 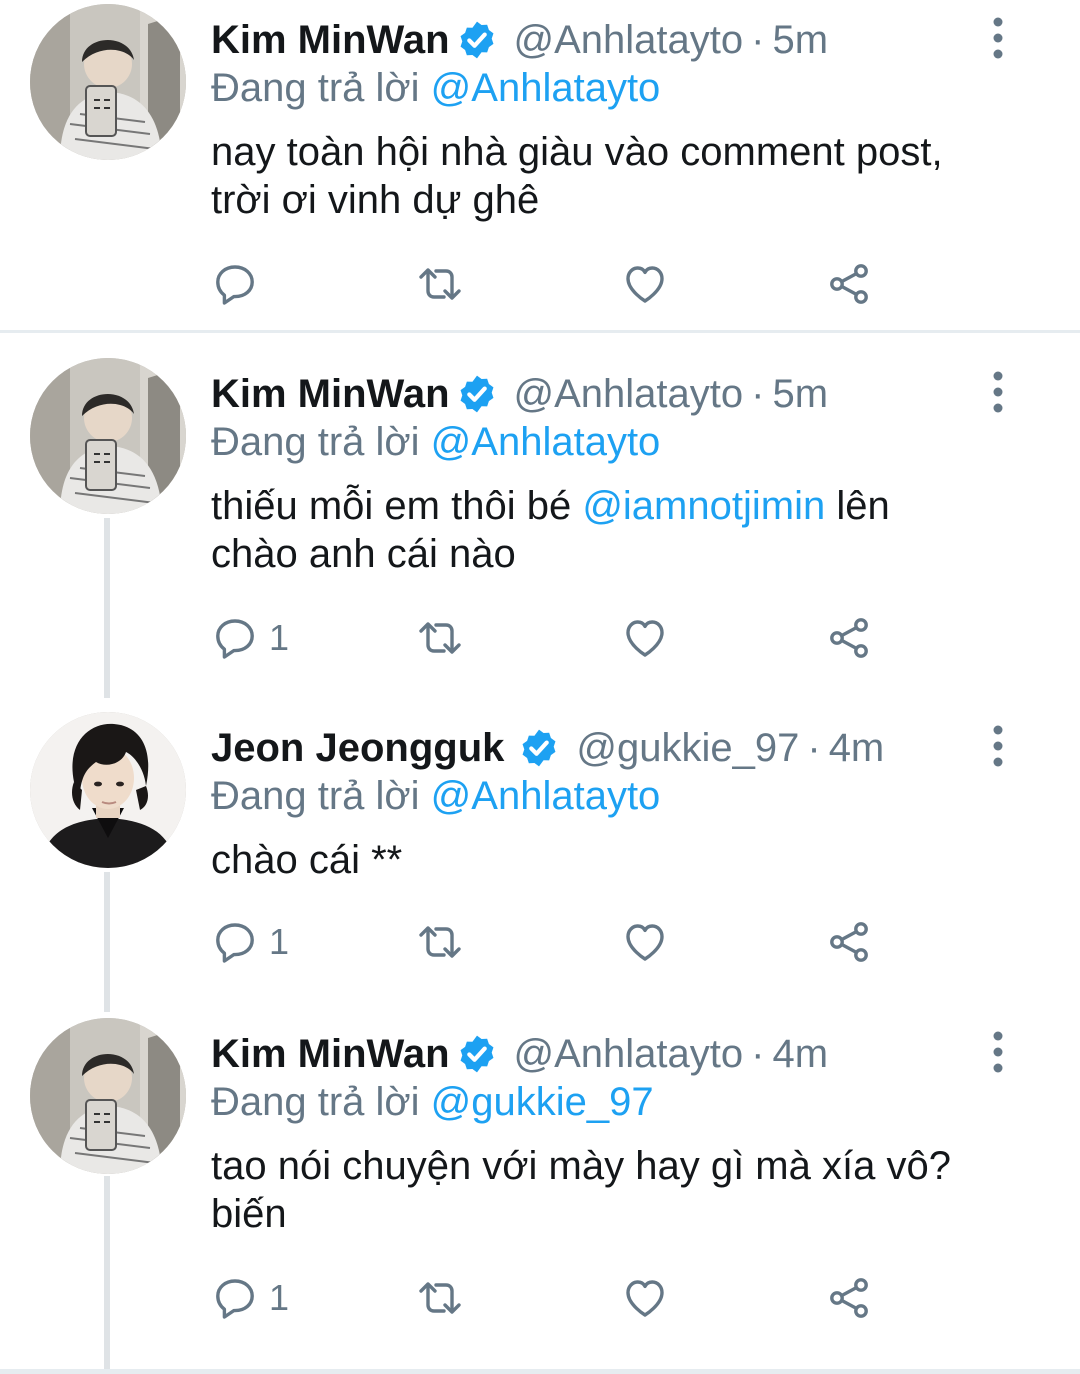 What do you see at coordinates (626, 860) in the screenshot?
I see `tweet-text: chào cái **` at bounding box center [626, 860].